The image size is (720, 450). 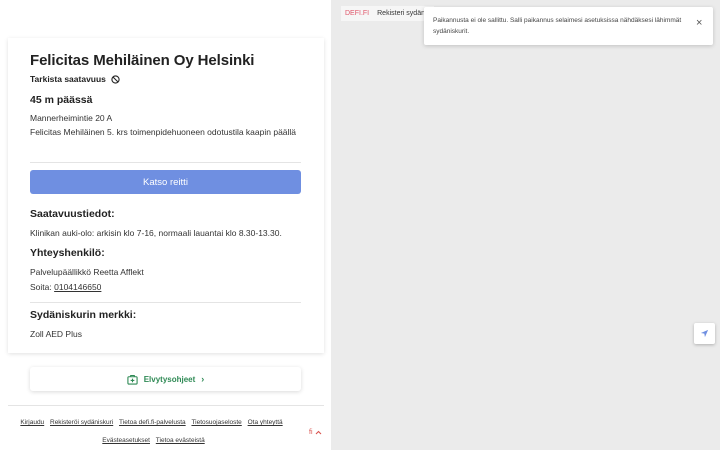 I want to click on location-arrow-icon, so click(x=704, y=333).